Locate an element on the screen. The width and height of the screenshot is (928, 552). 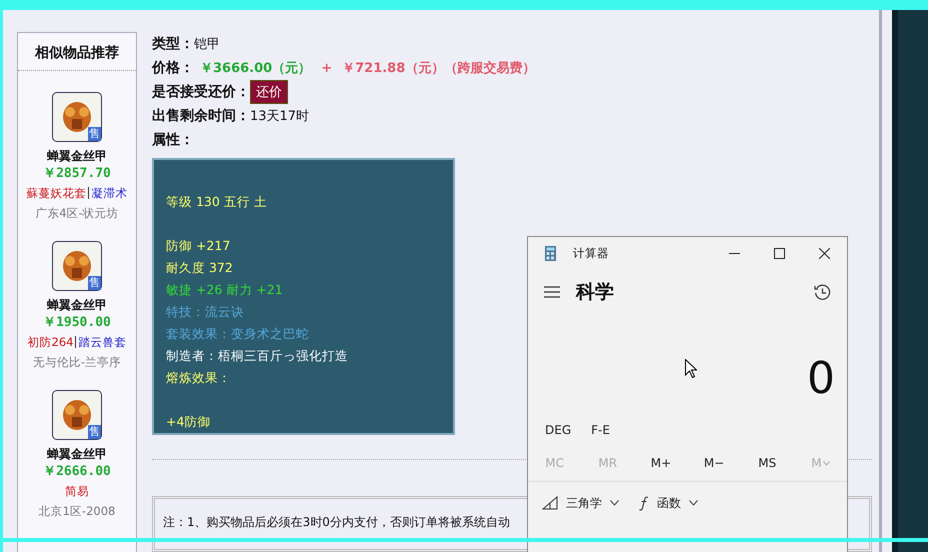
memory-button: MS is located at coordinates (767, 463).